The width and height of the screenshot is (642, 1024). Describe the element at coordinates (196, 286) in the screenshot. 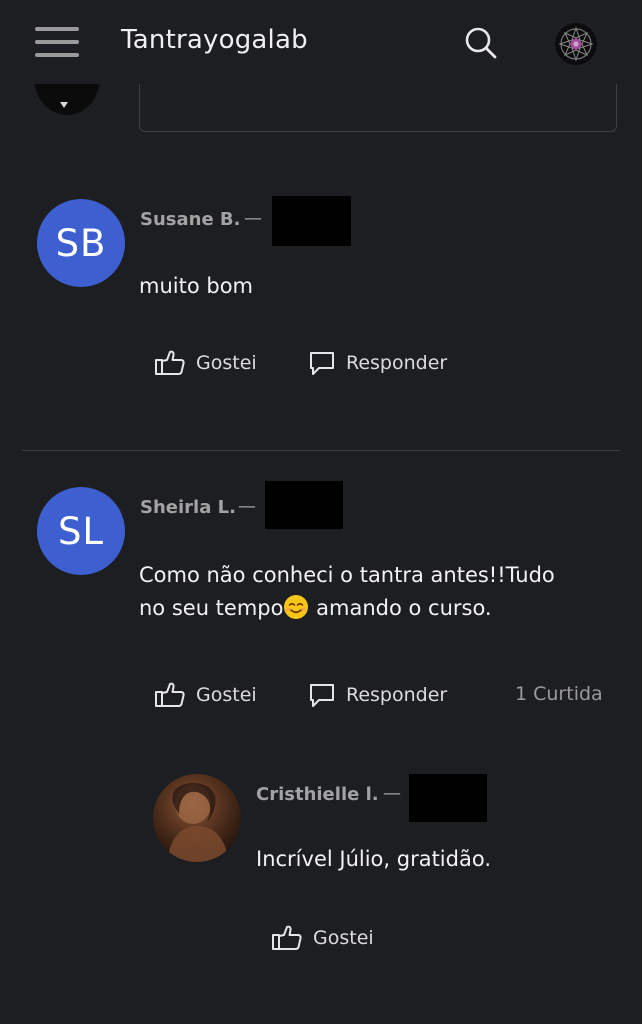

I see `comment-text: muito bom` at that location.